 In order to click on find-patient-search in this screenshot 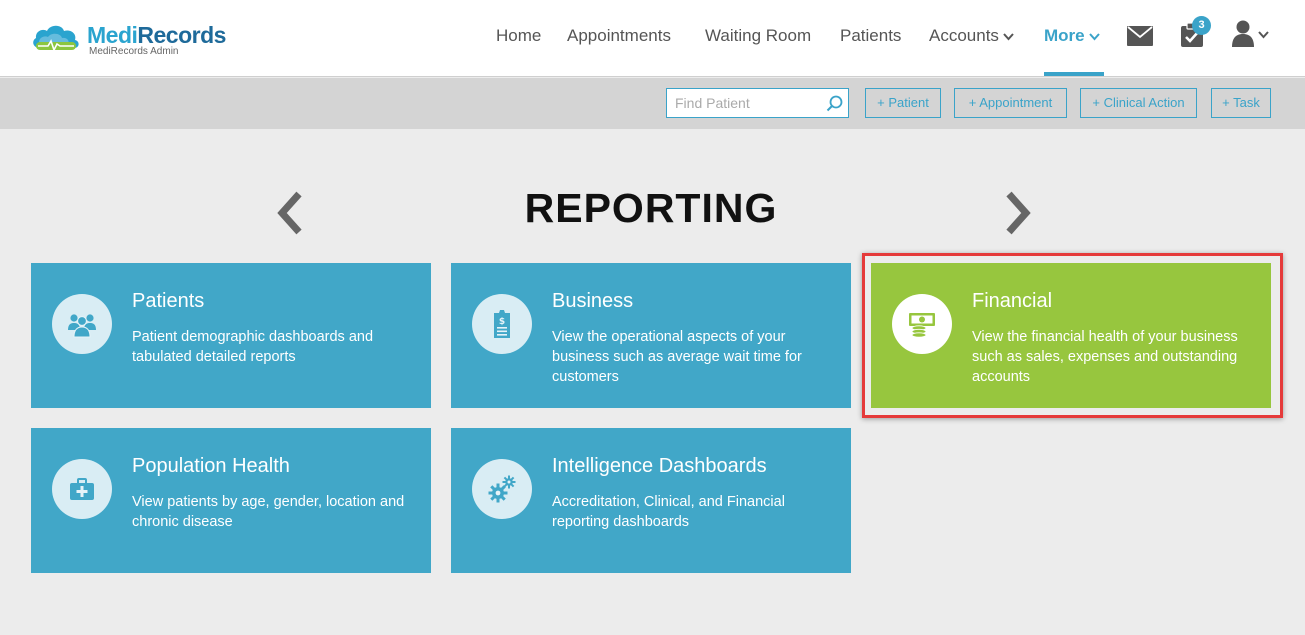, I will do `click(757, 103)`.